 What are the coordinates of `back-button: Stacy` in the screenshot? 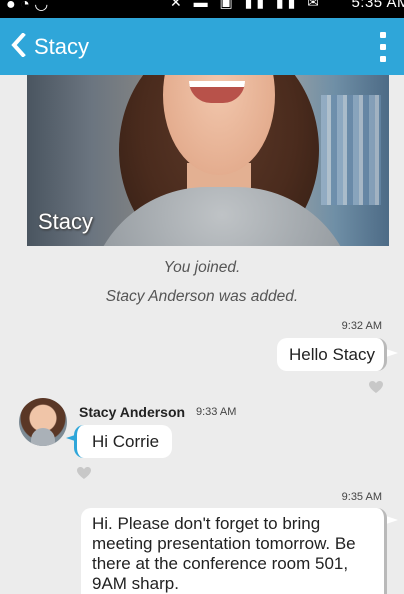 It's located at (49, 47).